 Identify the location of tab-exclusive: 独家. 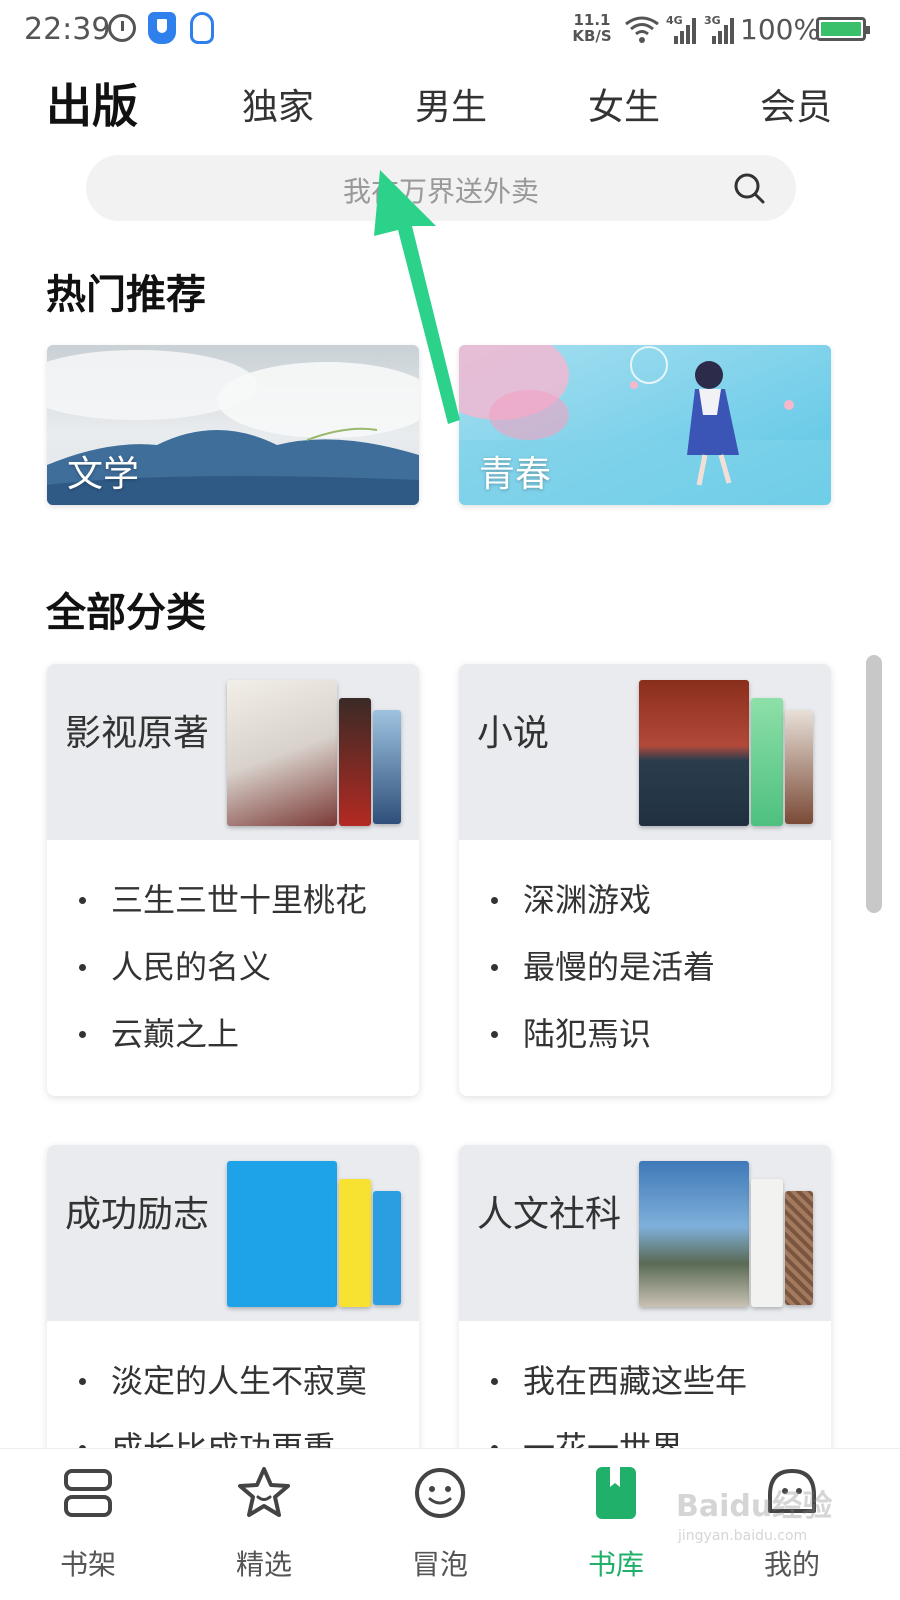
(278, 104).